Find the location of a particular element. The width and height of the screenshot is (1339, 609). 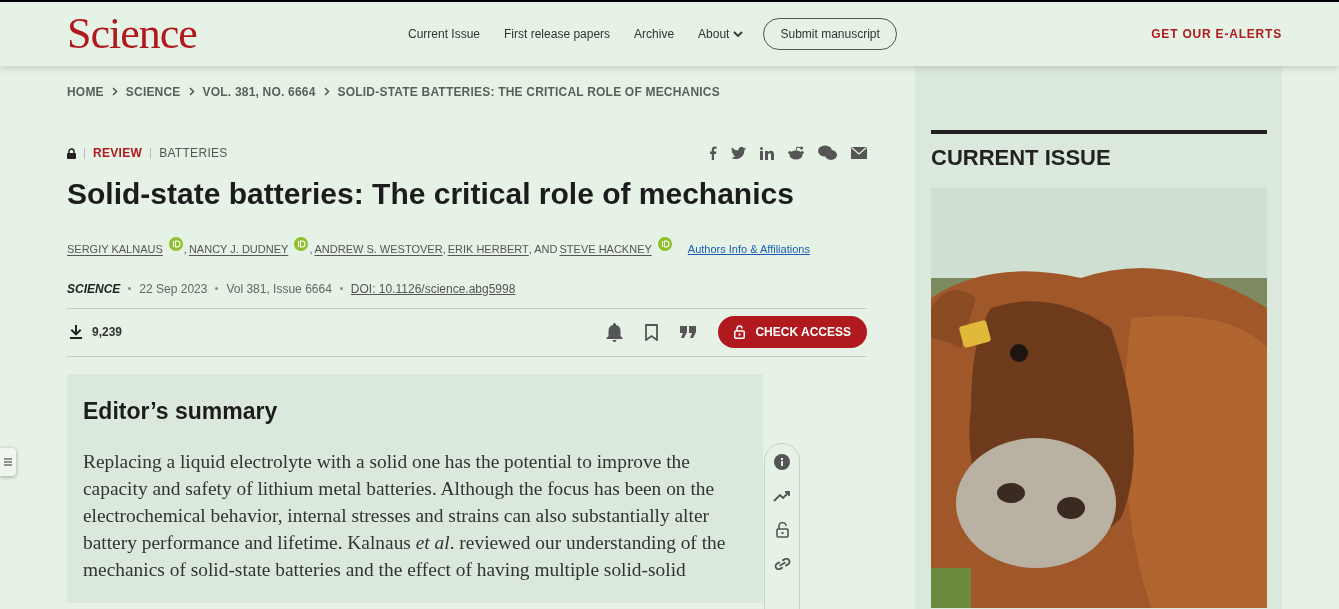

wechat-icon is located at coordinates (827, 153).